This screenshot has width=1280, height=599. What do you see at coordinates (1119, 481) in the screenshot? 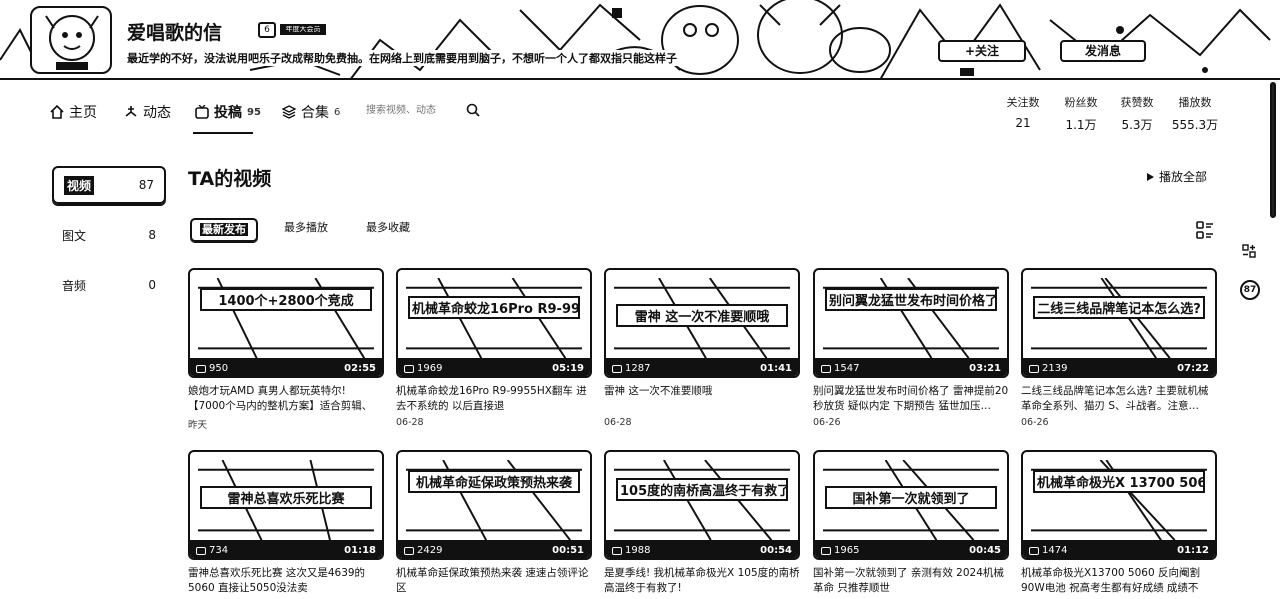
I see `thumbnail-caption: 机械革命极光X 13700 5060` at bounding box center [1119, 481].